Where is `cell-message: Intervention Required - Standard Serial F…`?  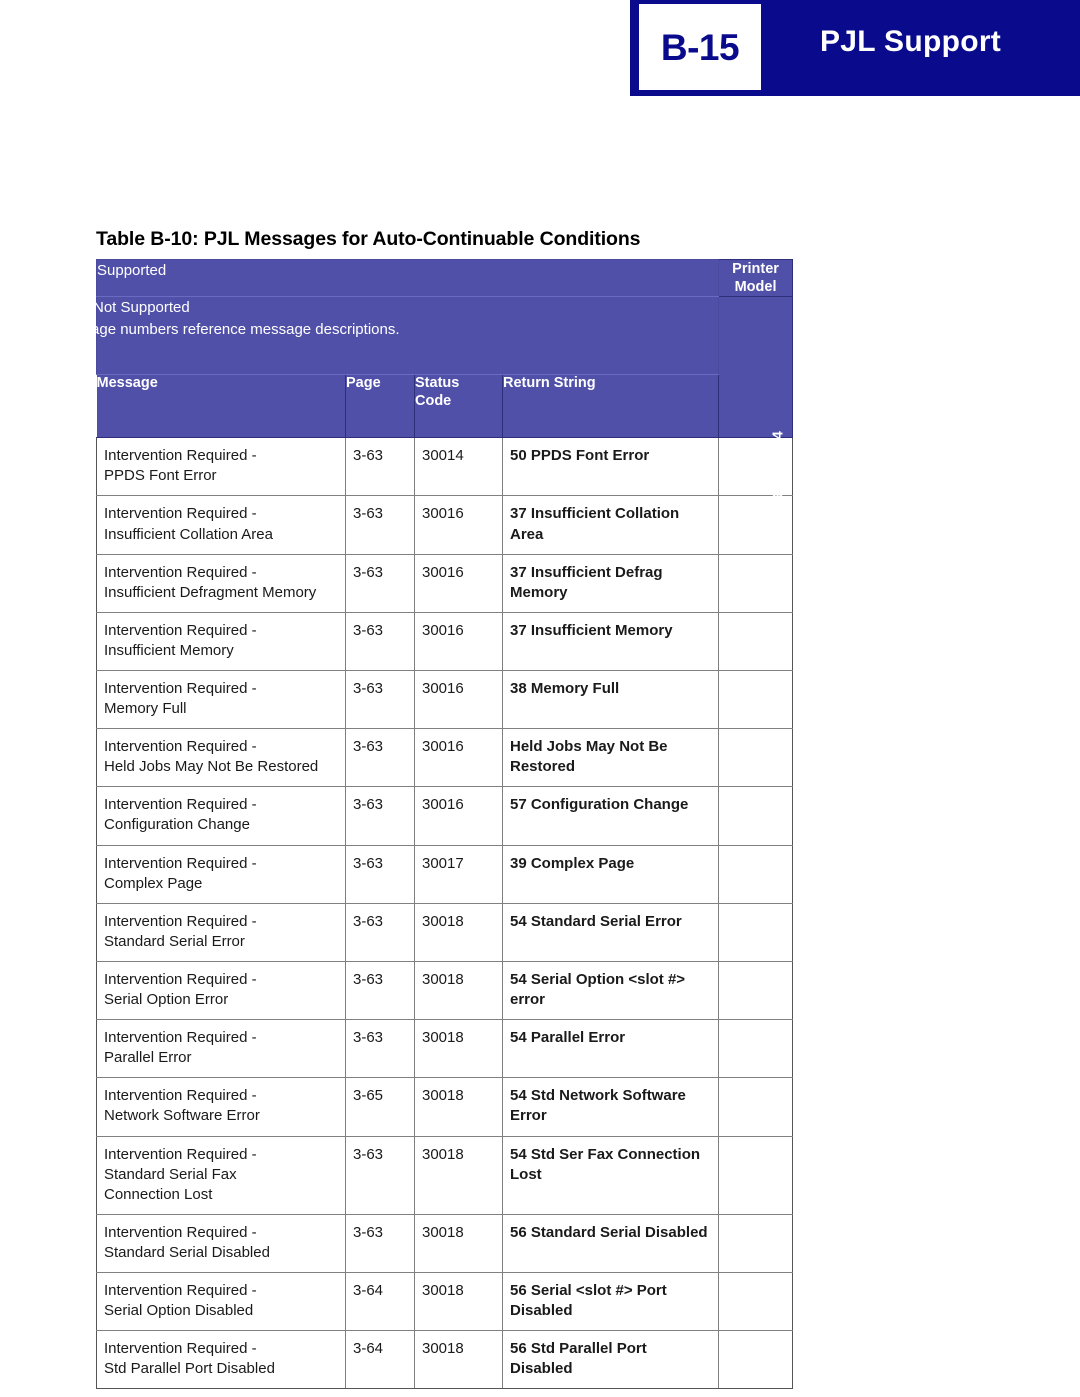 cell-message: Intervention Required - Standard Serial F… is located at coordinates (221, 1175).